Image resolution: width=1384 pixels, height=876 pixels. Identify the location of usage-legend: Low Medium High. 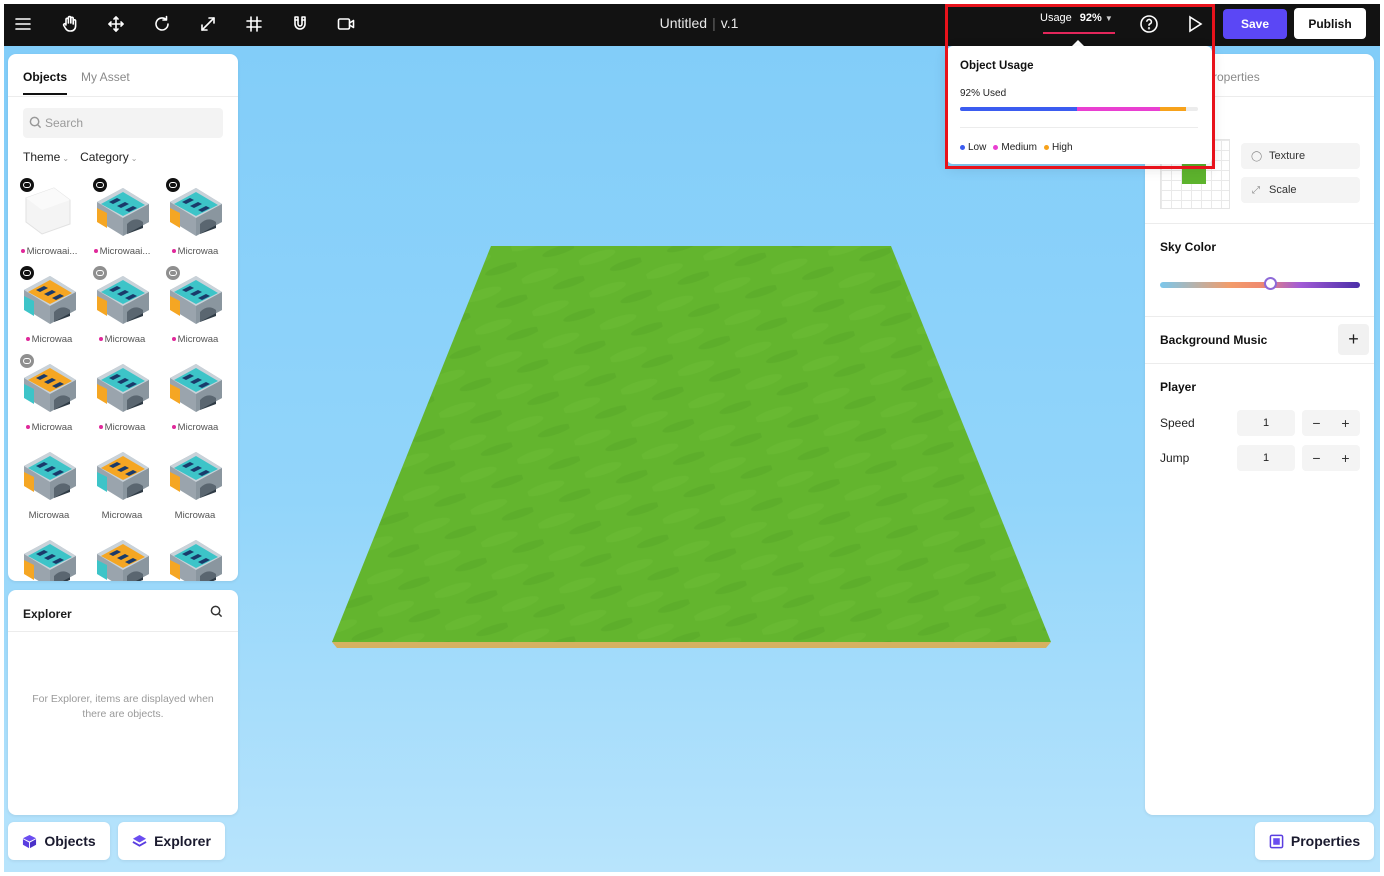
(1016, 147).